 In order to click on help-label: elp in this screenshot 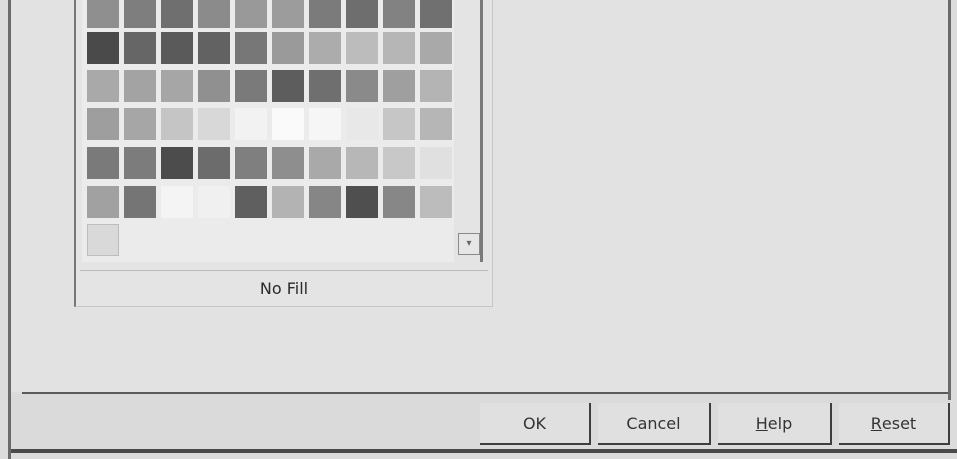, I will do `click(780, 423)`.